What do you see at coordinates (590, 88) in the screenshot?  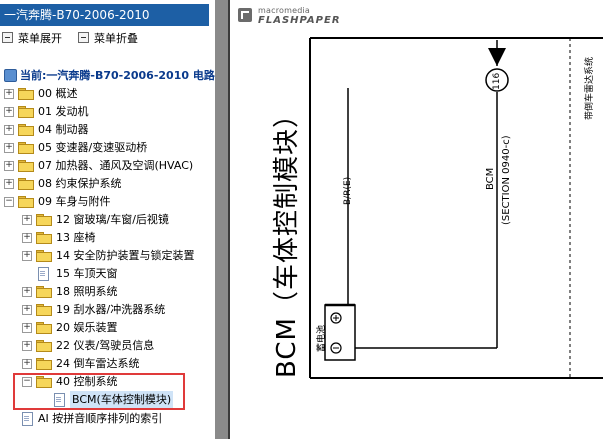 I see `side-note-text: 带倒车雷达系统` at bounding box center [590, 88].